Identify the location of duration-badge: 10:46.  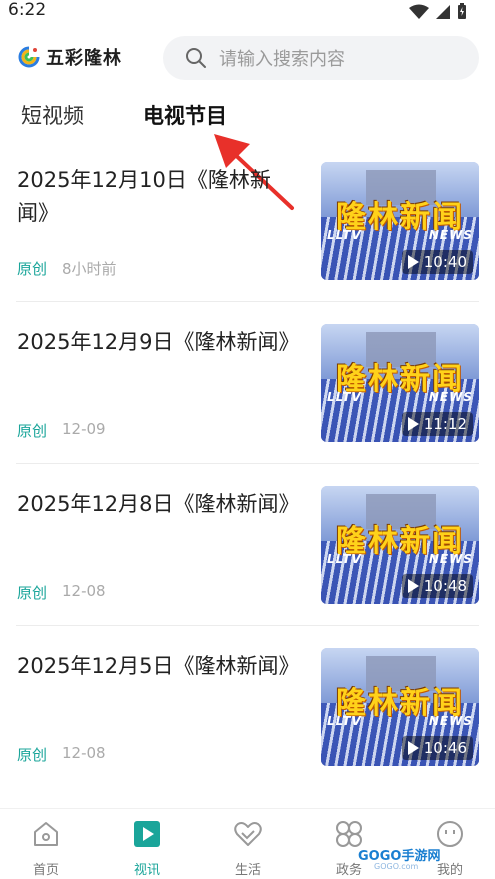
(437, 748).